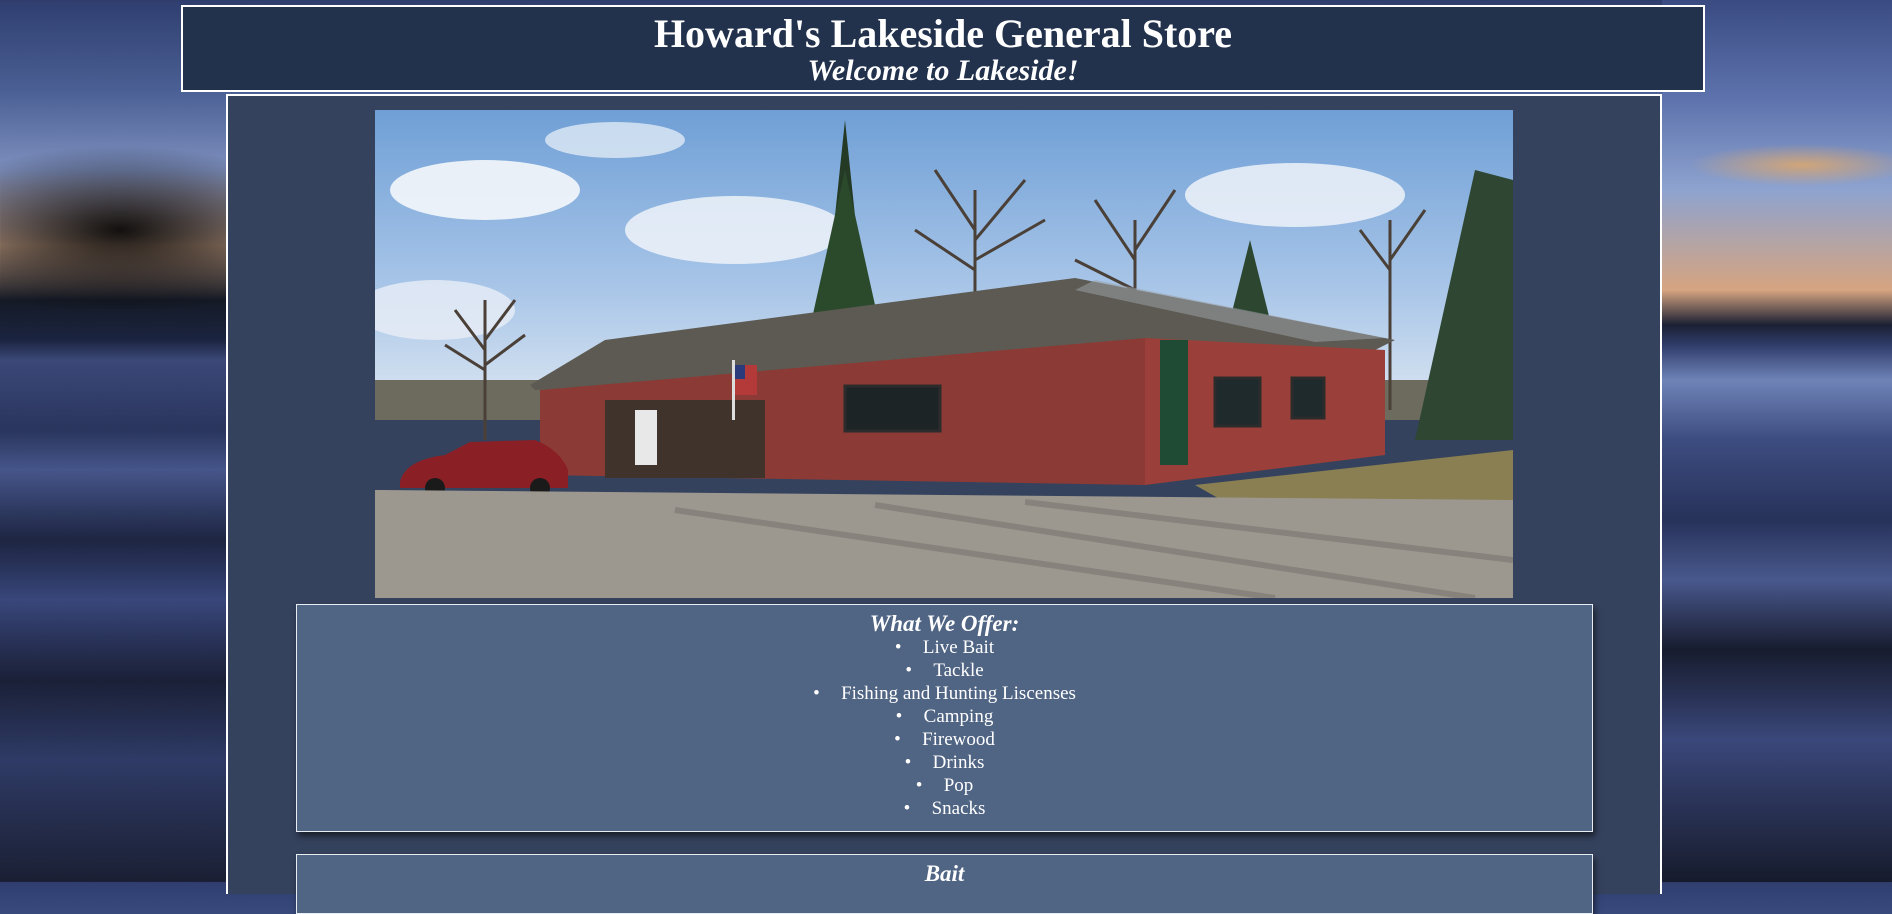  I want to click on list-item: Pop, so click(944, 785).